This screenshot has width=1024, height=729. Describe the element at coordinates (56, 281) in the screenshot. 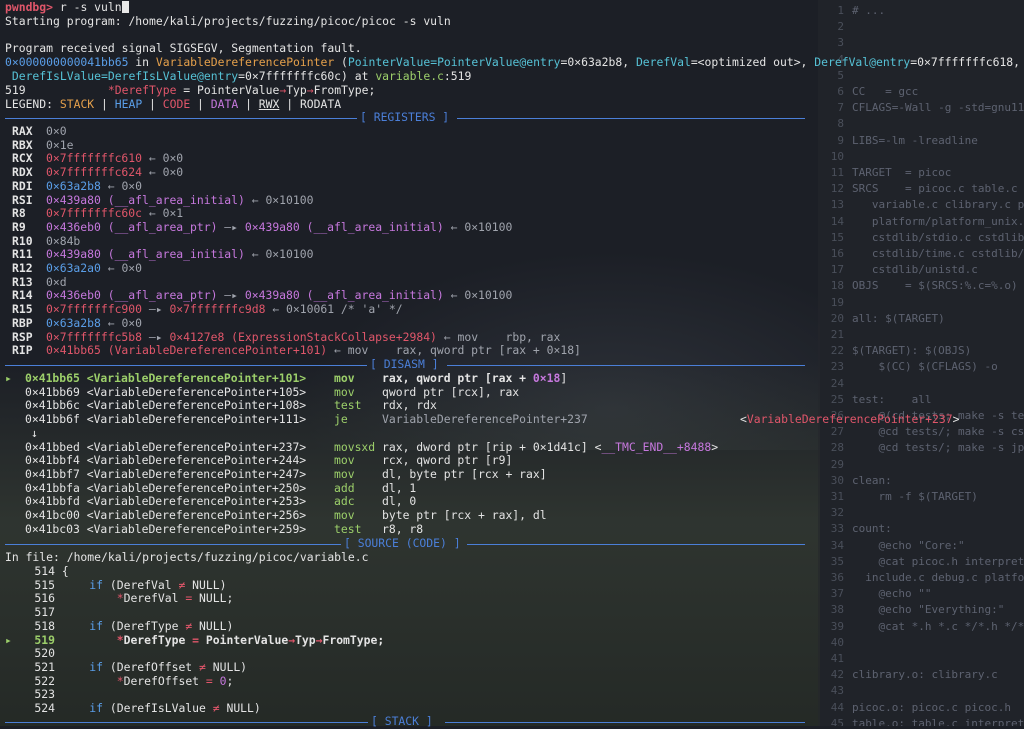

I see `register-value: 0×d` at that location.